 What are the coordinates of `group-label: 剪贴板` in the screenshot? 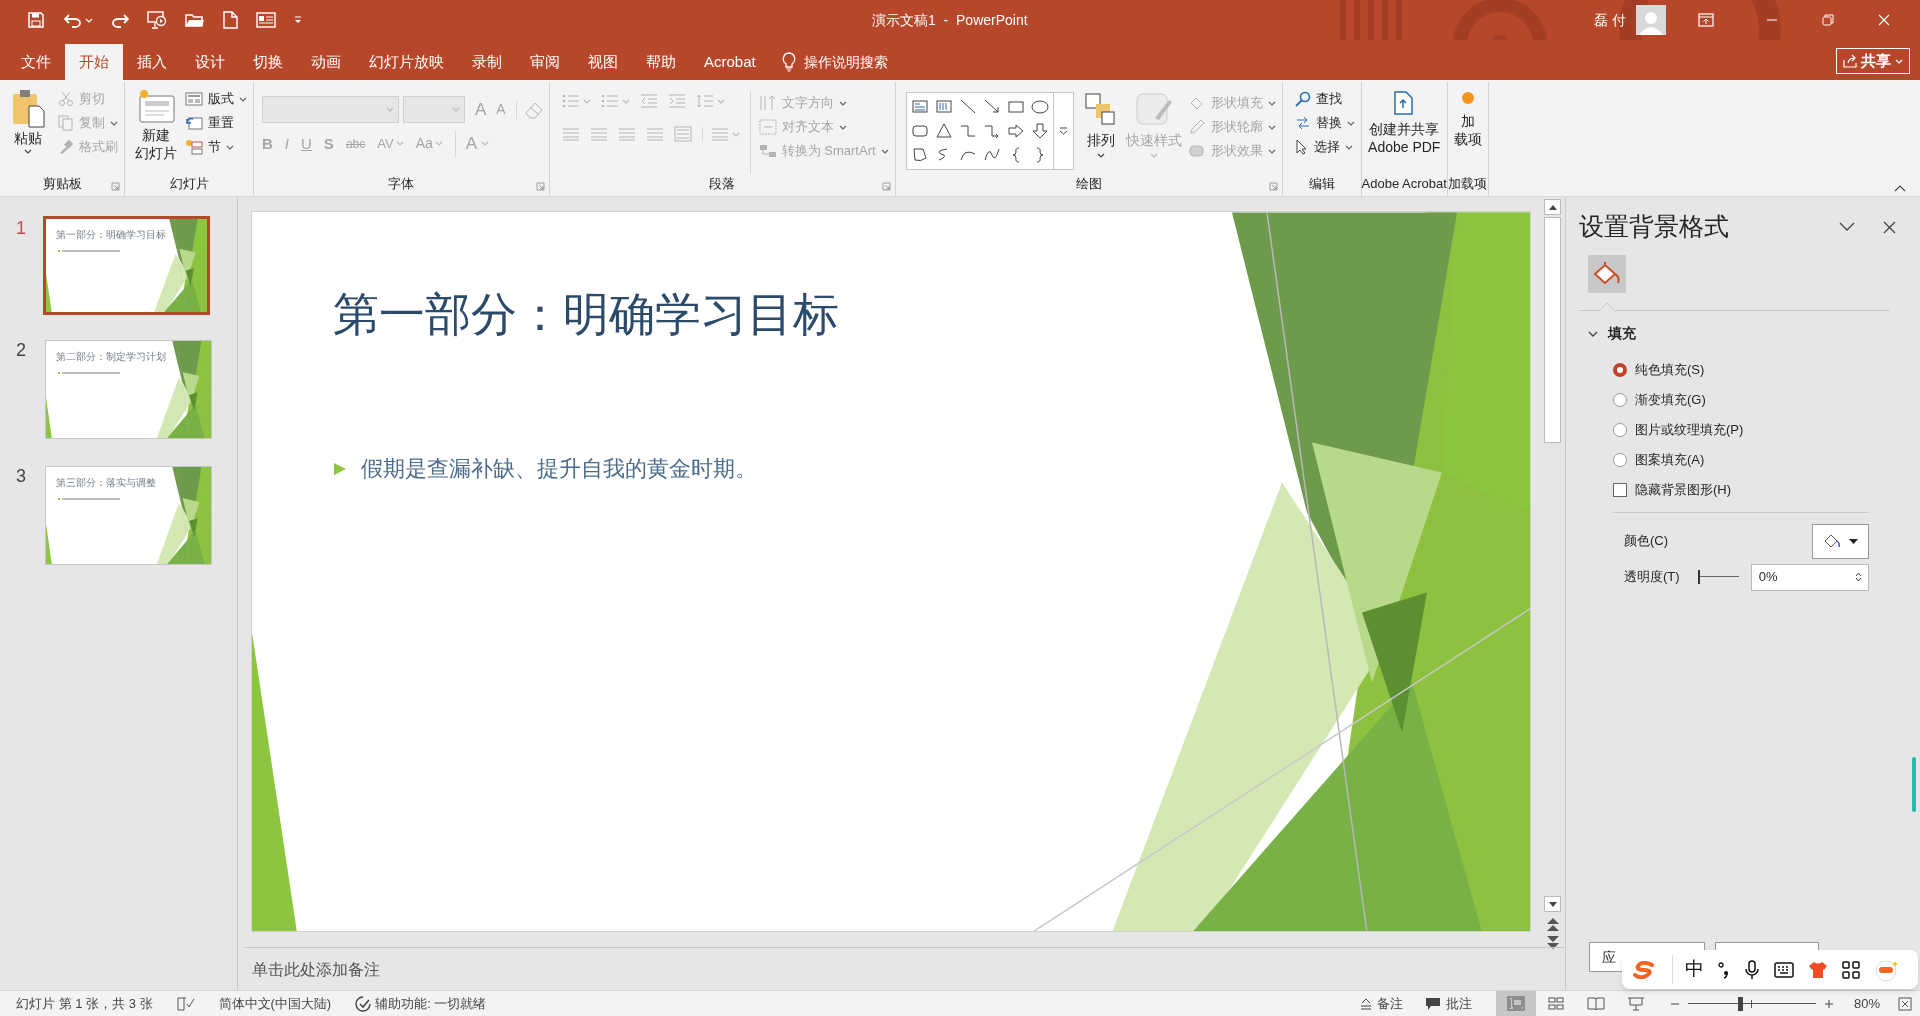 It's located at (62, 184).